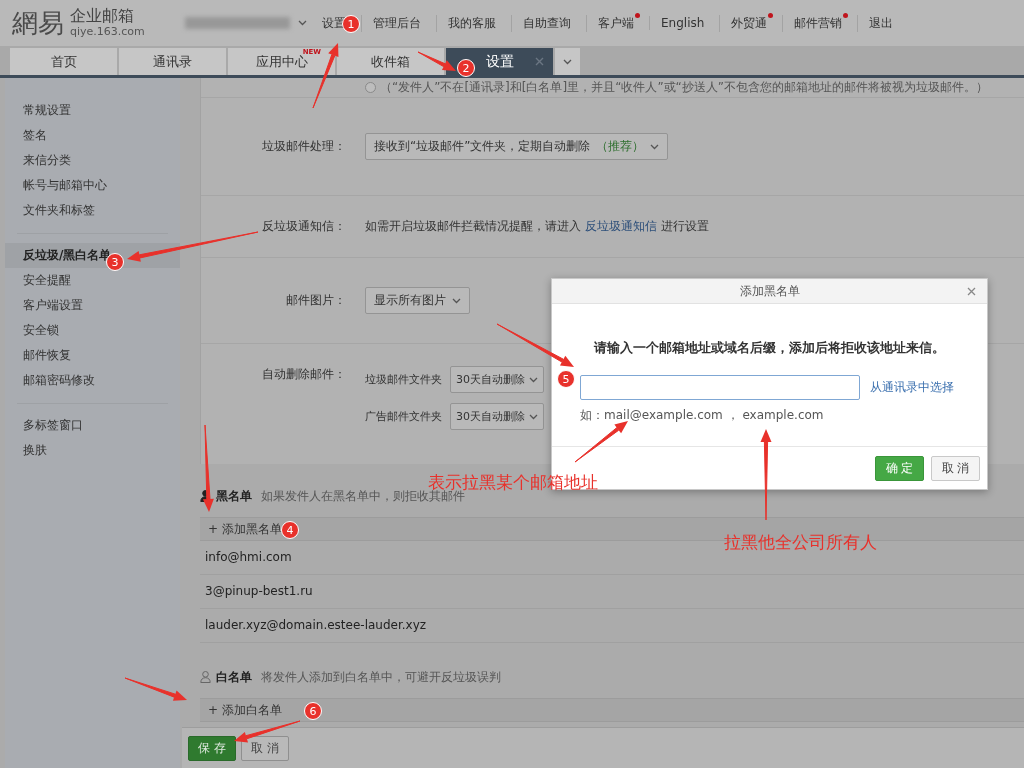  I want to click on nav-link: 管理后台, so click(391, 23).